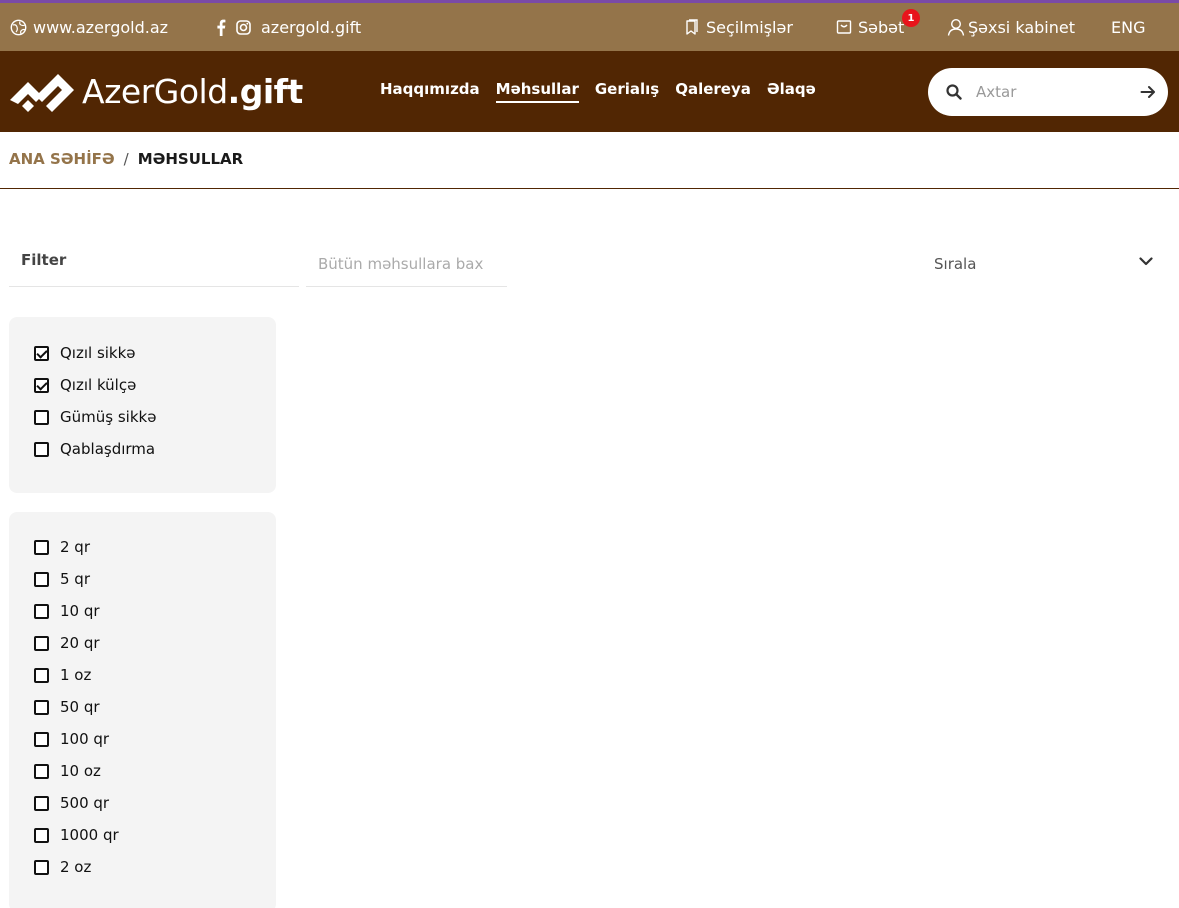 This screenshot has height=908, width=1179. Describe the element at coordinates (589, 188) in the screenshot. I see `breadcrumb-divider` at that location.